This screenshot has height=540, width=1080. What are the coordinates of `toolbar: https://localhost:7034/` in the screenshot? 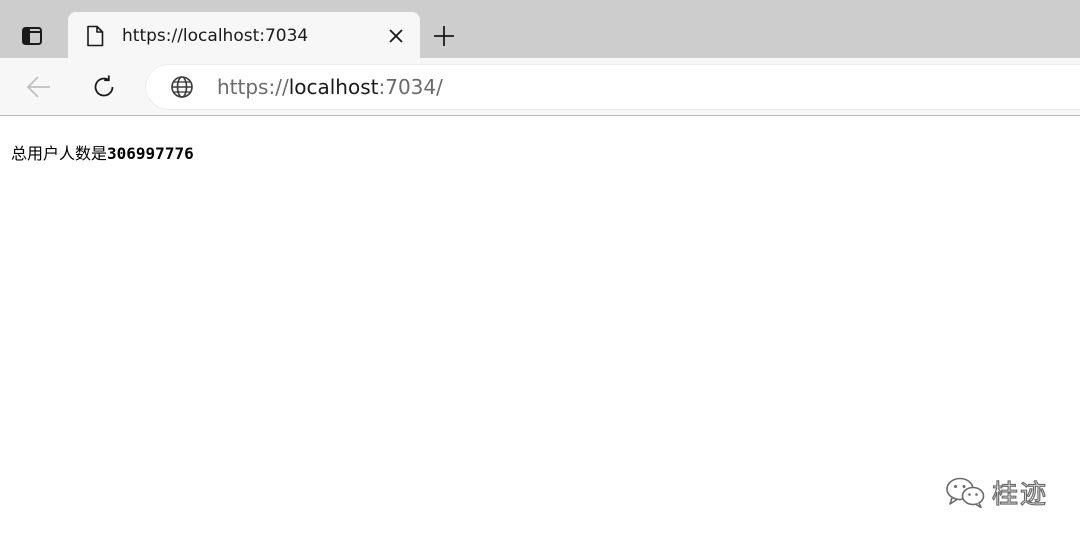 It's located at (540, 87).